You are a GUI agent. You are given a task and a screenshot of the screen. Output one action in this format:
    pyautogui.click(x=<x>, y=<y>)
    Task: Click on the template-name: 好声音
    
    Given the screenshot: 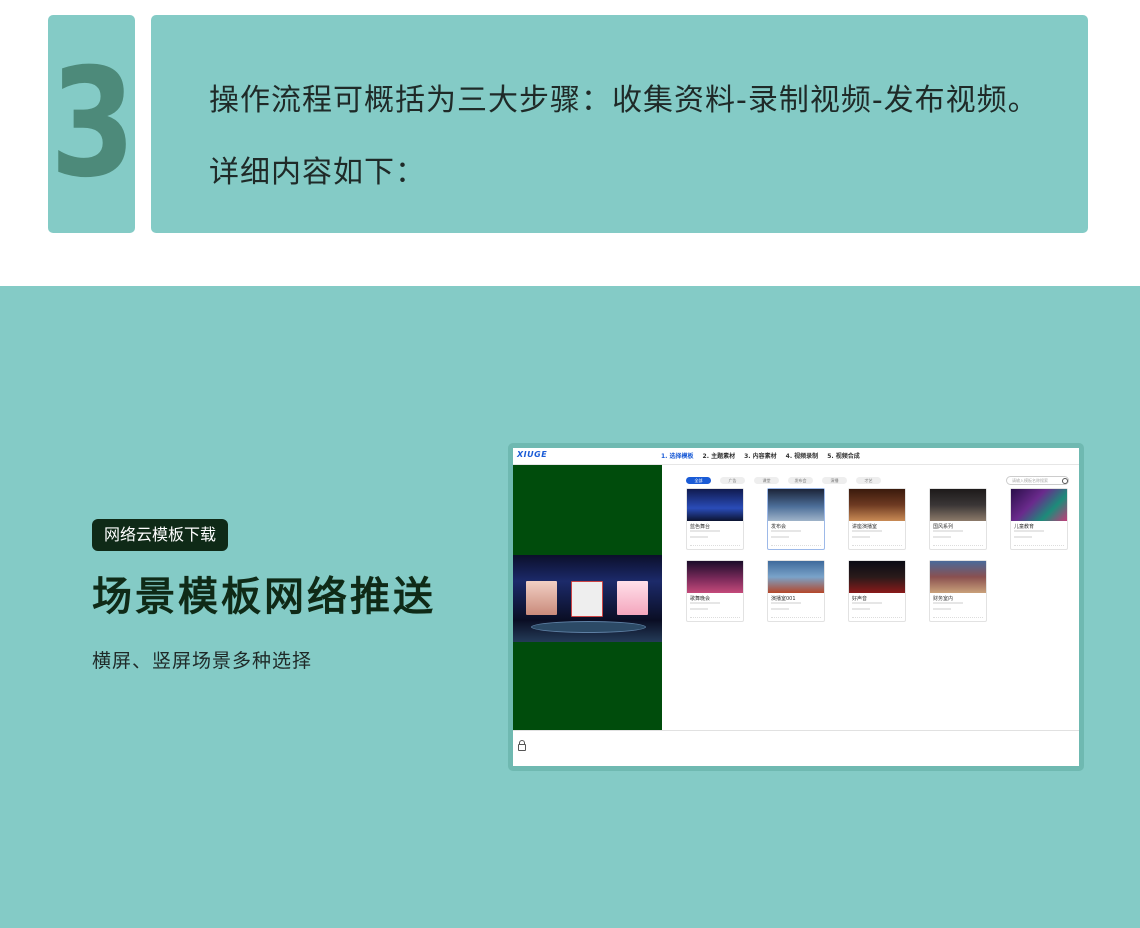 What is the action you would take?
    pyautogui.click(x=860, y=599)
    